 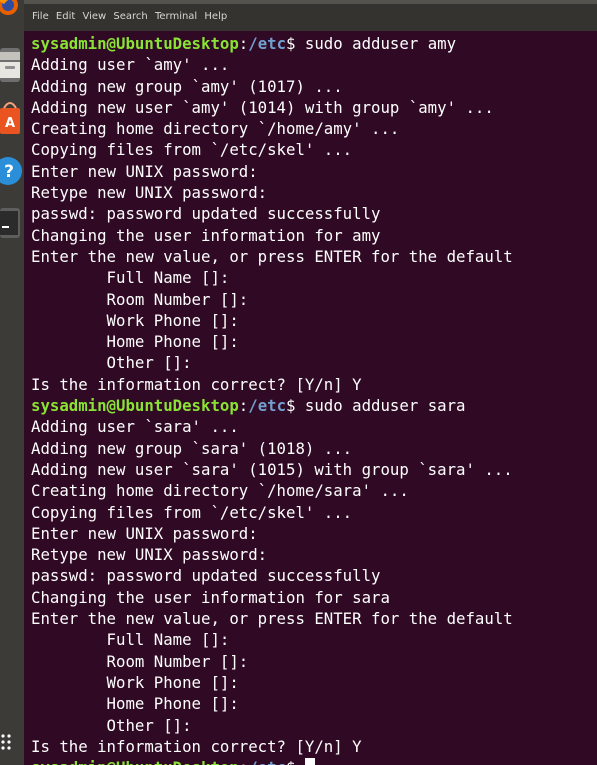 I want to click on menu-search: Search, so click(x=130, y=17).